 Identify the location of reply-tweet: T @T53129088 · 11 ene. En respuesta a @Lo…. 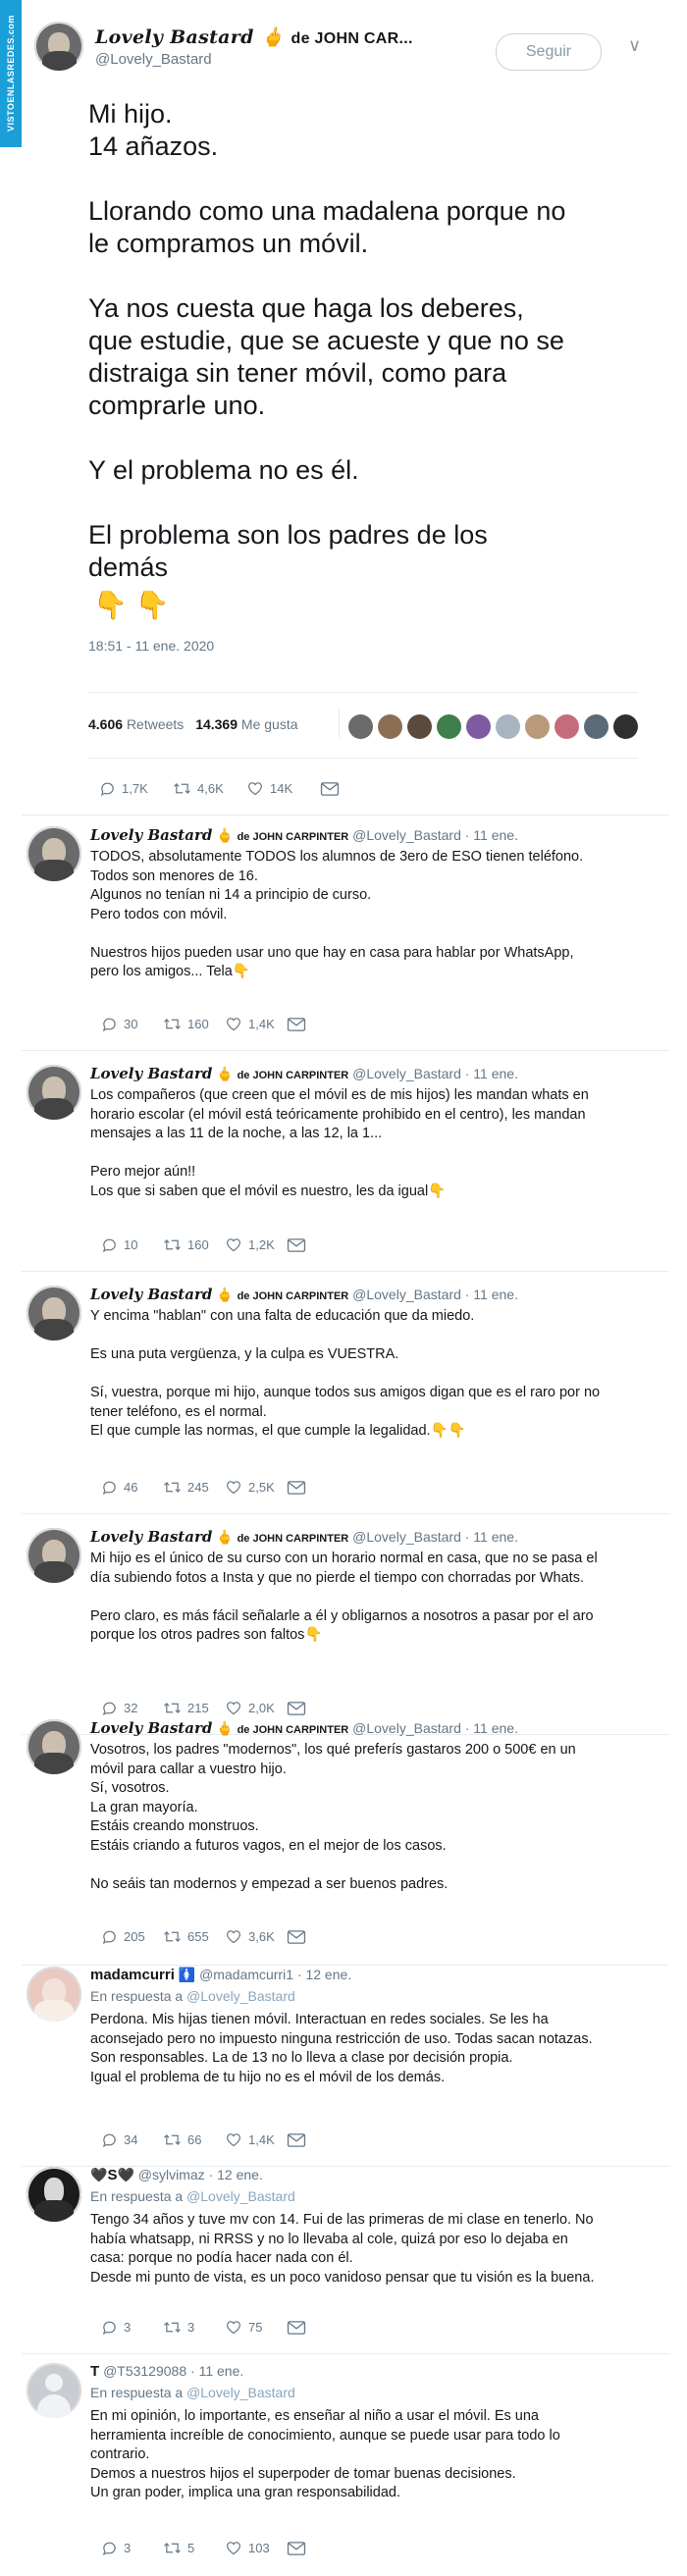
(345, 2469).